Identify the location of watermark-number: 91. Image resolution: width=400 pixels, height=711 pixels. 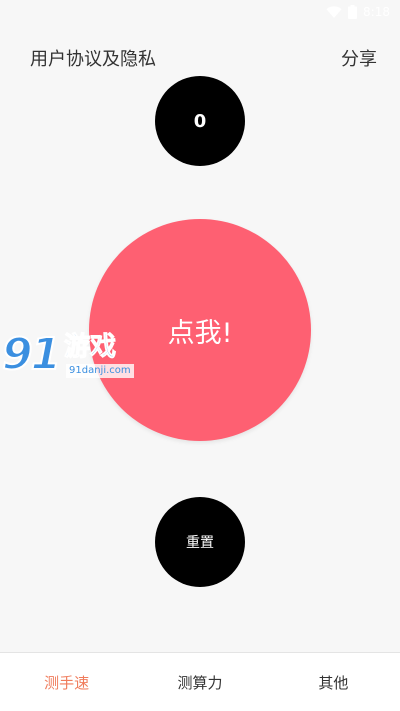
(31, 355).